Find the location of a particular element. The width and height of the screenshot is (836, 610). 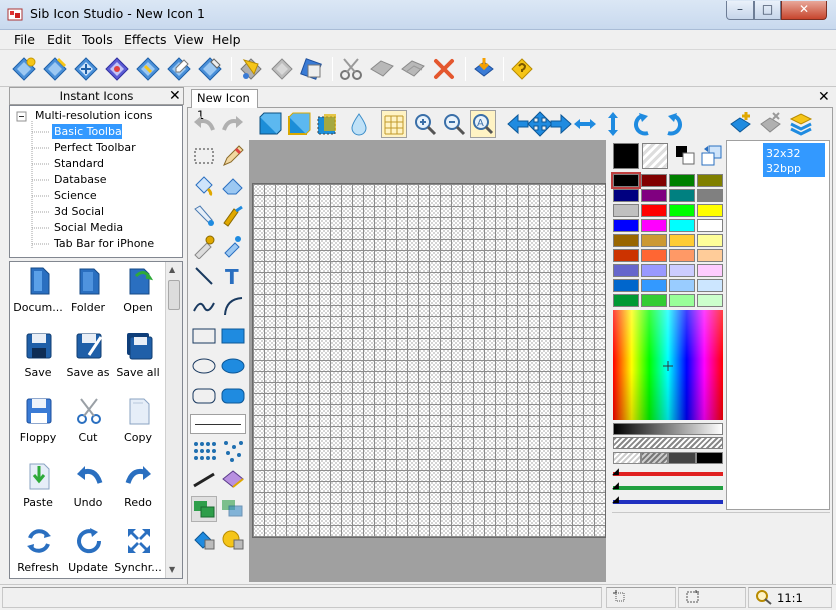

scrollbar-thumb is located at coordinates (174, 295).